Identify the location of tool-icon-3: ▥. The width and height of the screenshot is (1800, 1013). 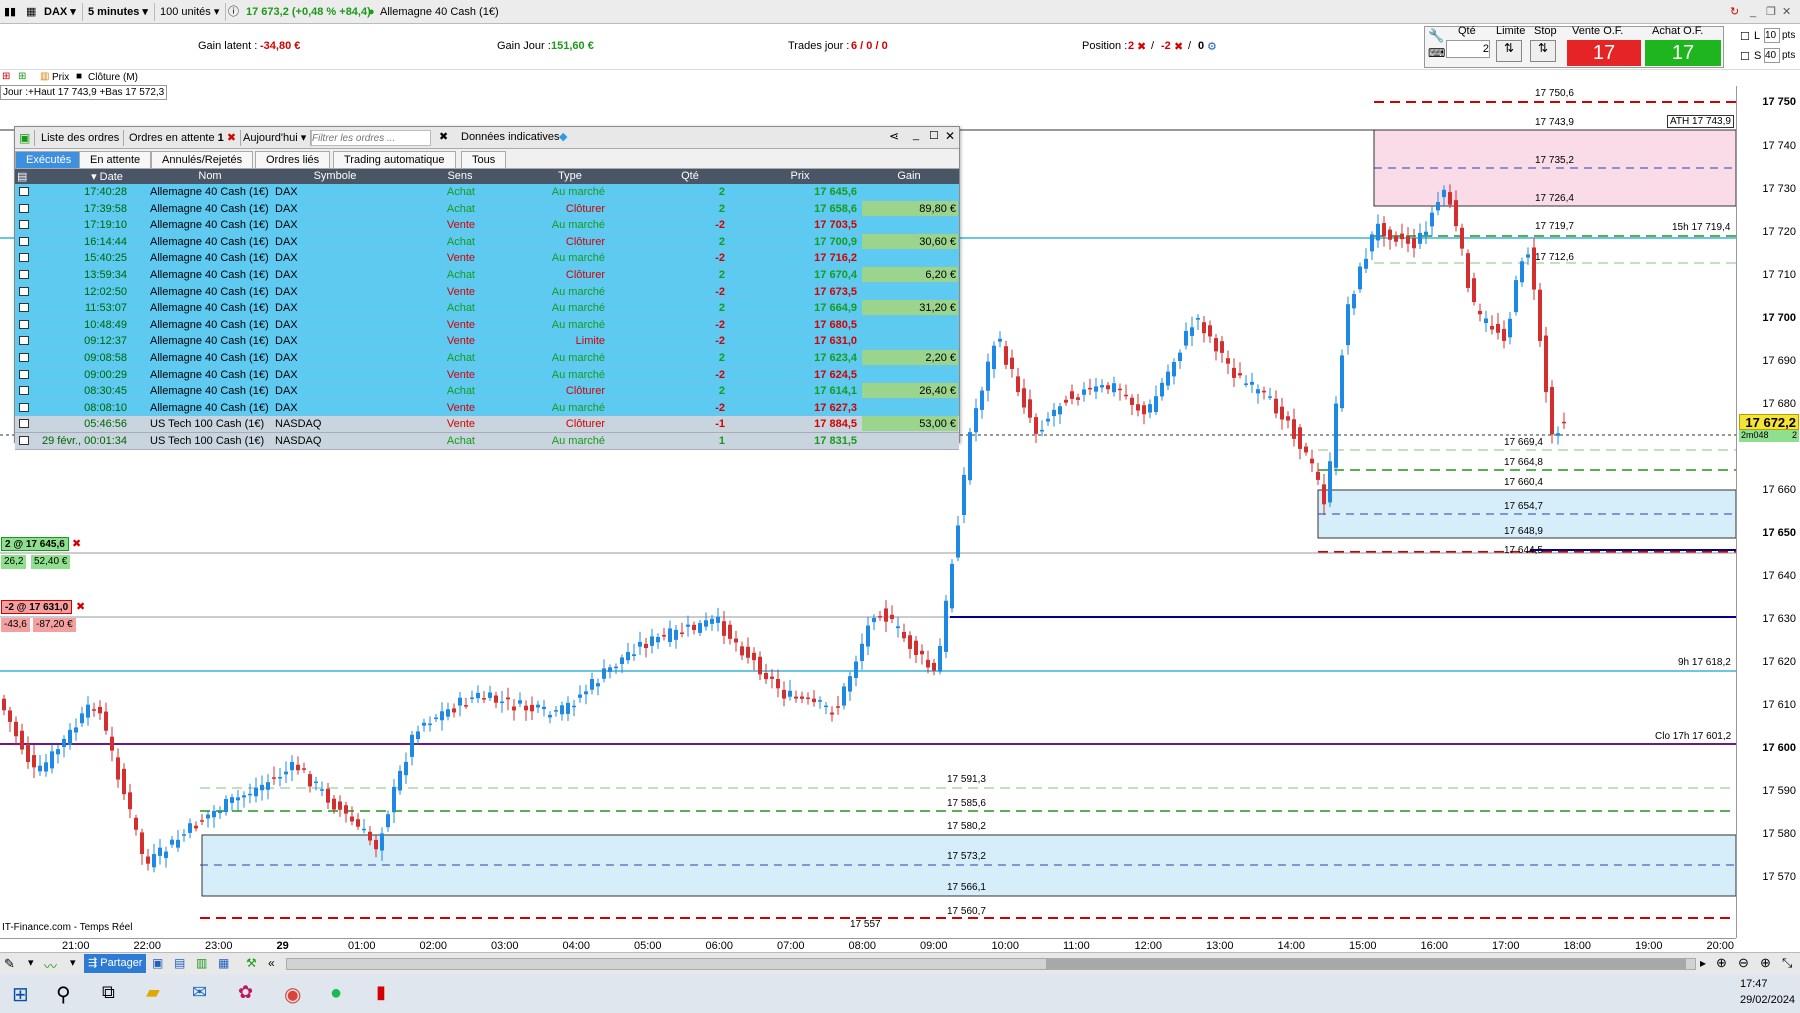
(201, 963).